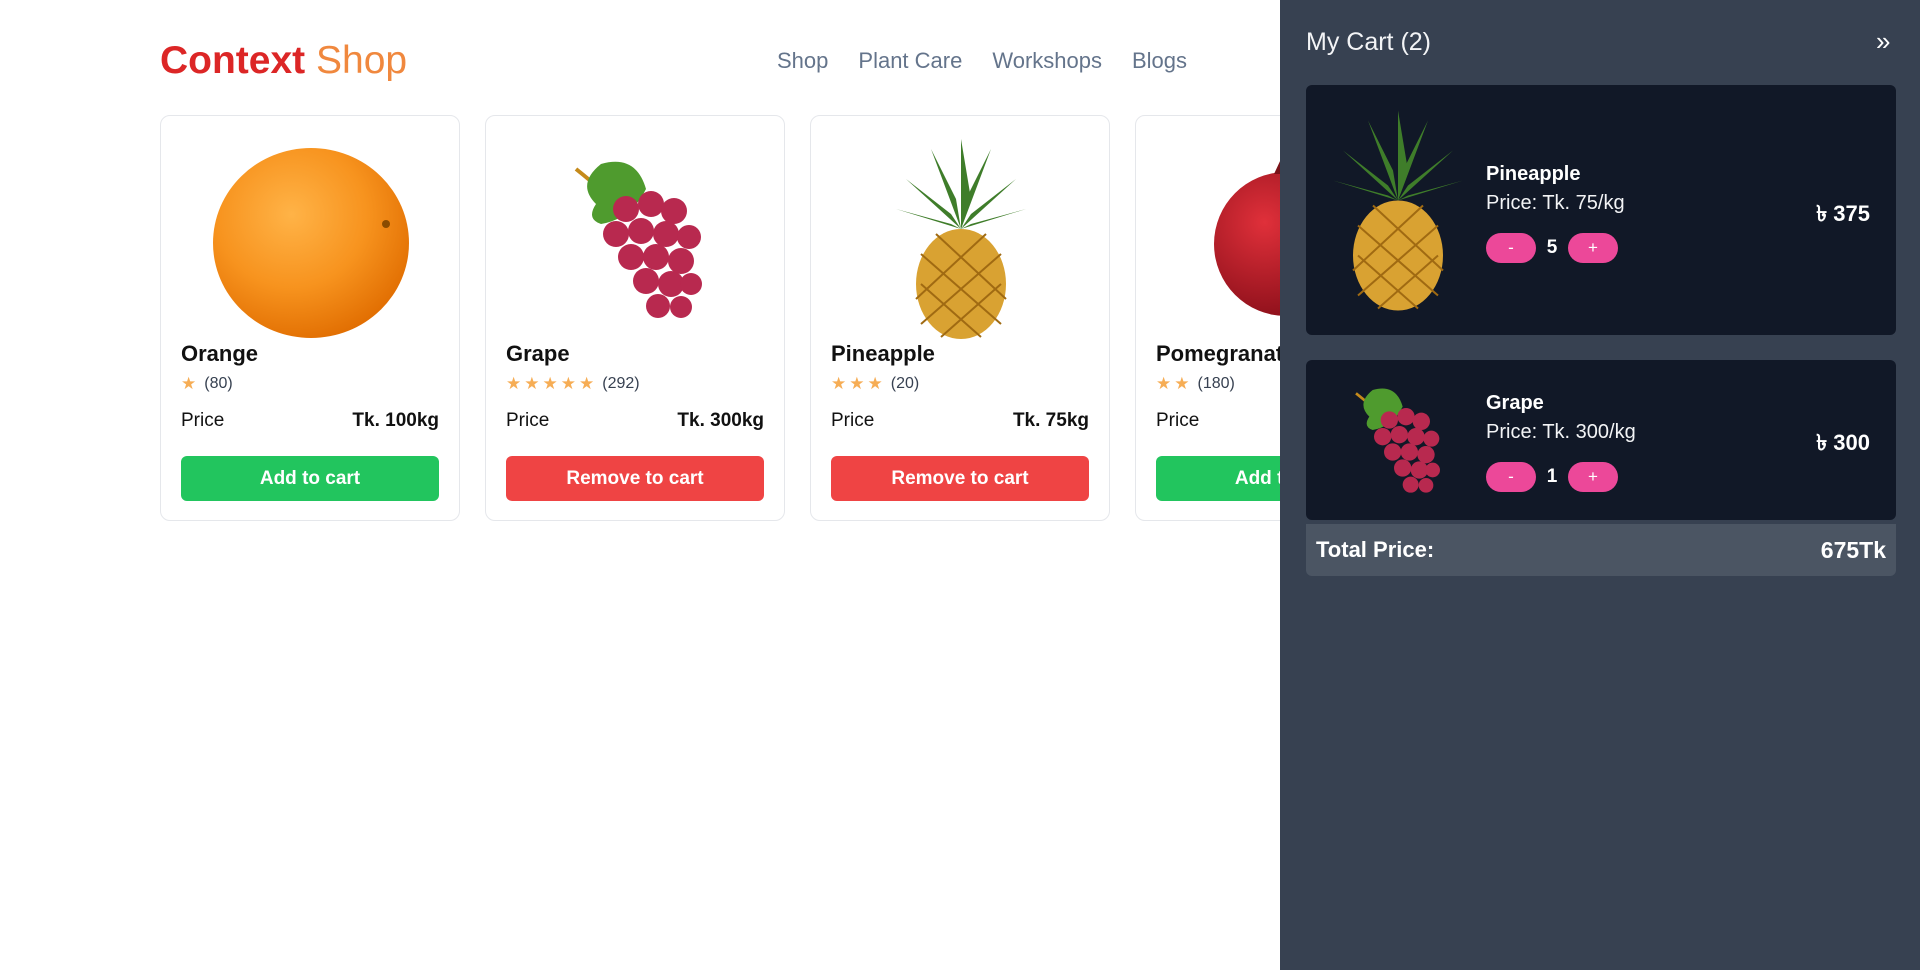  Describe the element at coordinates (1561, 432) in the screenshot. I see `cart-item-unit-price: Price: Tk. 300/kg` at that location.